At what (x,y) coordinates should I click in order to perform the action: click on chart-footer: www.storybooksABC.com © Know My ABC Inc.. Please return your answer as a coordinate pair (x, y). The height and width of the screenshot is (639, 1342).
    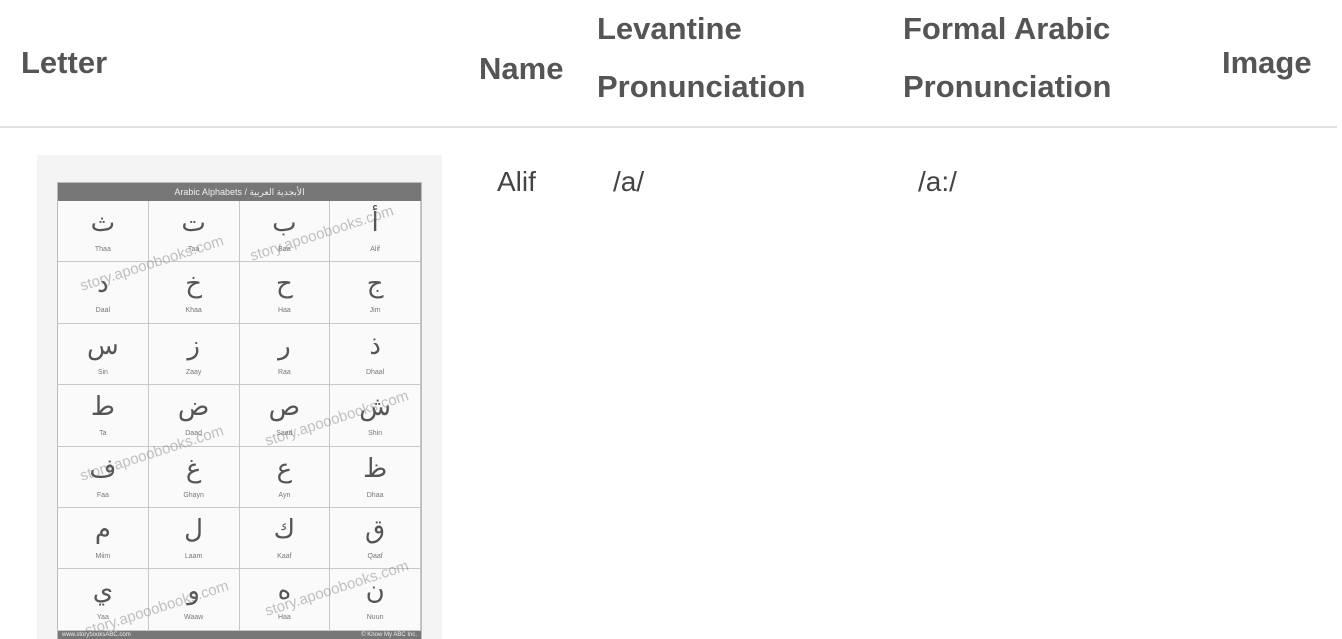
    Looking at the image, I should click on (239, 635).